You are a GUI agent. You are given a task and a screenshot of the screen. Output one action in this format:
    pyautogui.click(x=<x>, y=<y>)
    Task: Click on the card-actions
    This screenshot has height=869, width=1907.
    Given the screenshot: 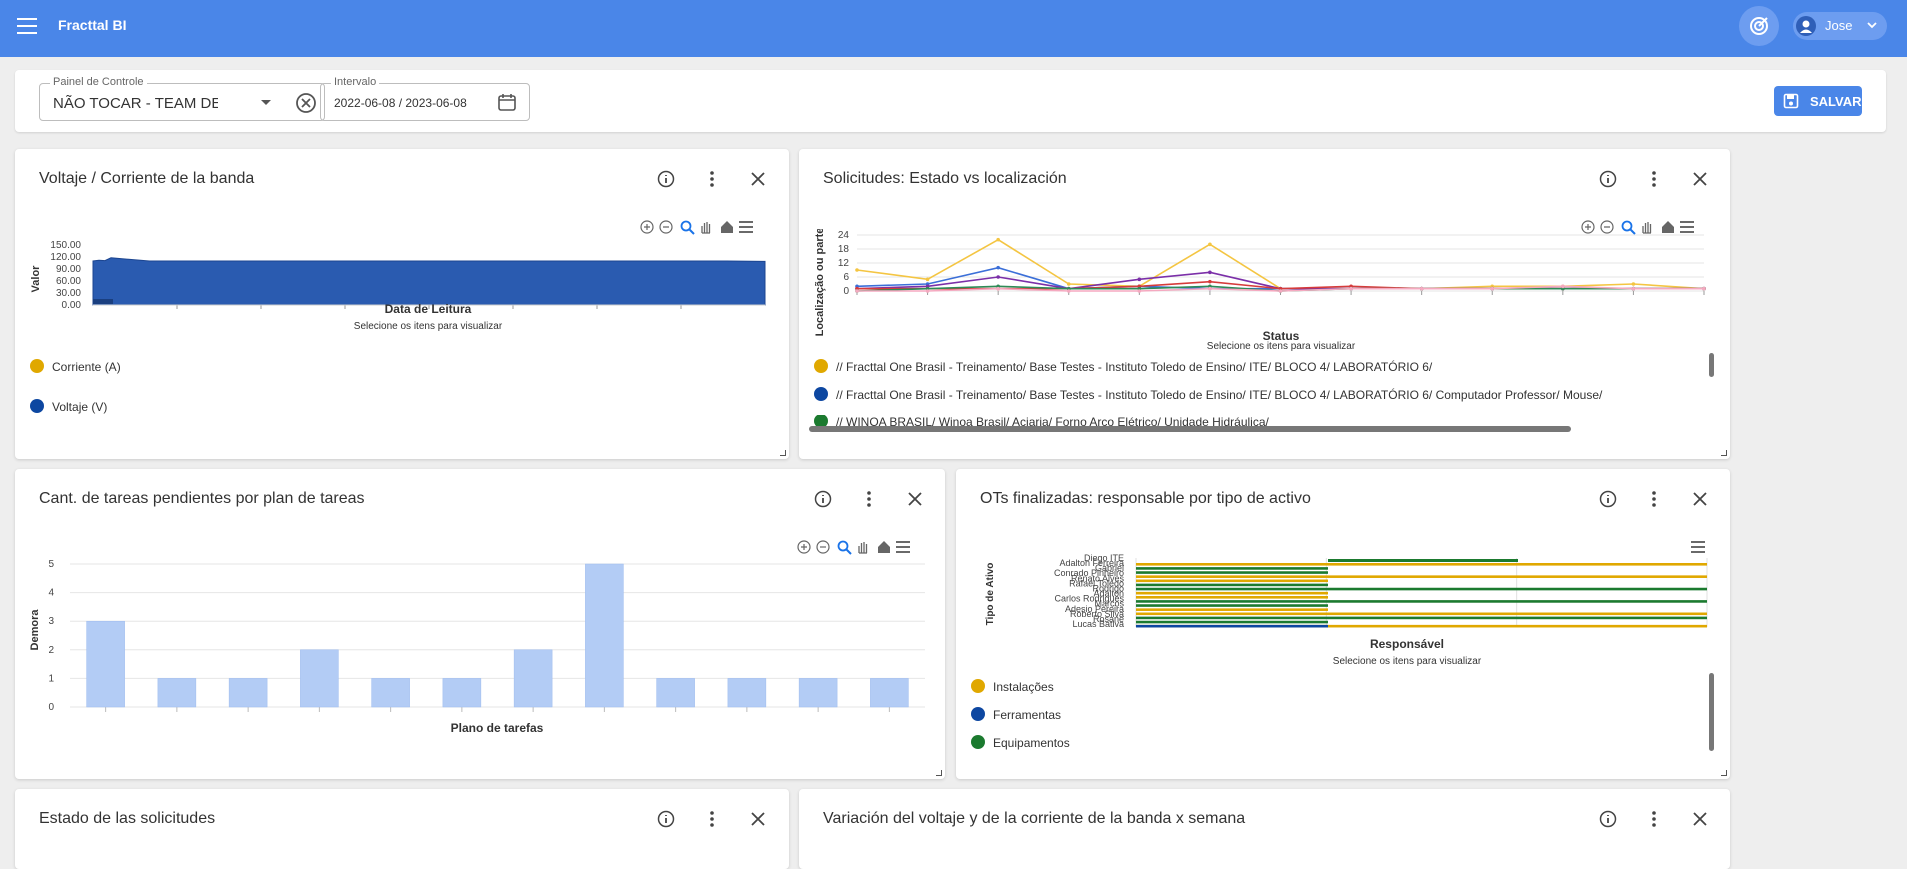 What is the action you would take?
    pyautogui.click(x=1654, y=819)
    